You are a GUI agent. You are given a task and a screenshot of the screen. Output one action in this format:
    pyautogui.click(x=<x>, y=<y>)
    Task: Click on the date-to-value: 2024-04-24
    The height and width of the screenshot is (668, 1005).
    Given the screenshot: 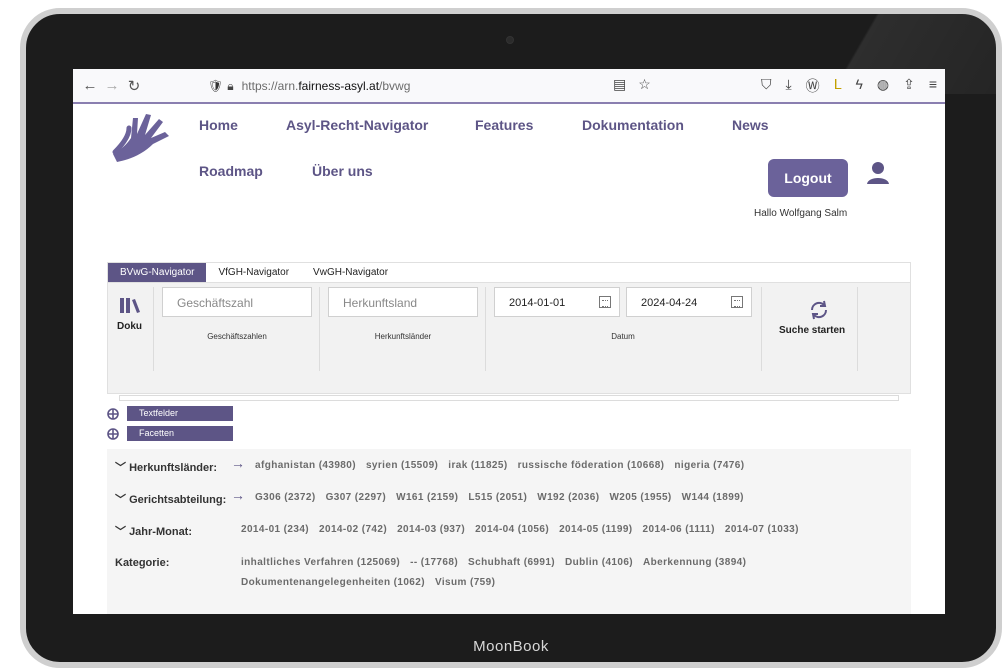 What is the action you would take?
    pyautogui.click(x=669, y=303)
    